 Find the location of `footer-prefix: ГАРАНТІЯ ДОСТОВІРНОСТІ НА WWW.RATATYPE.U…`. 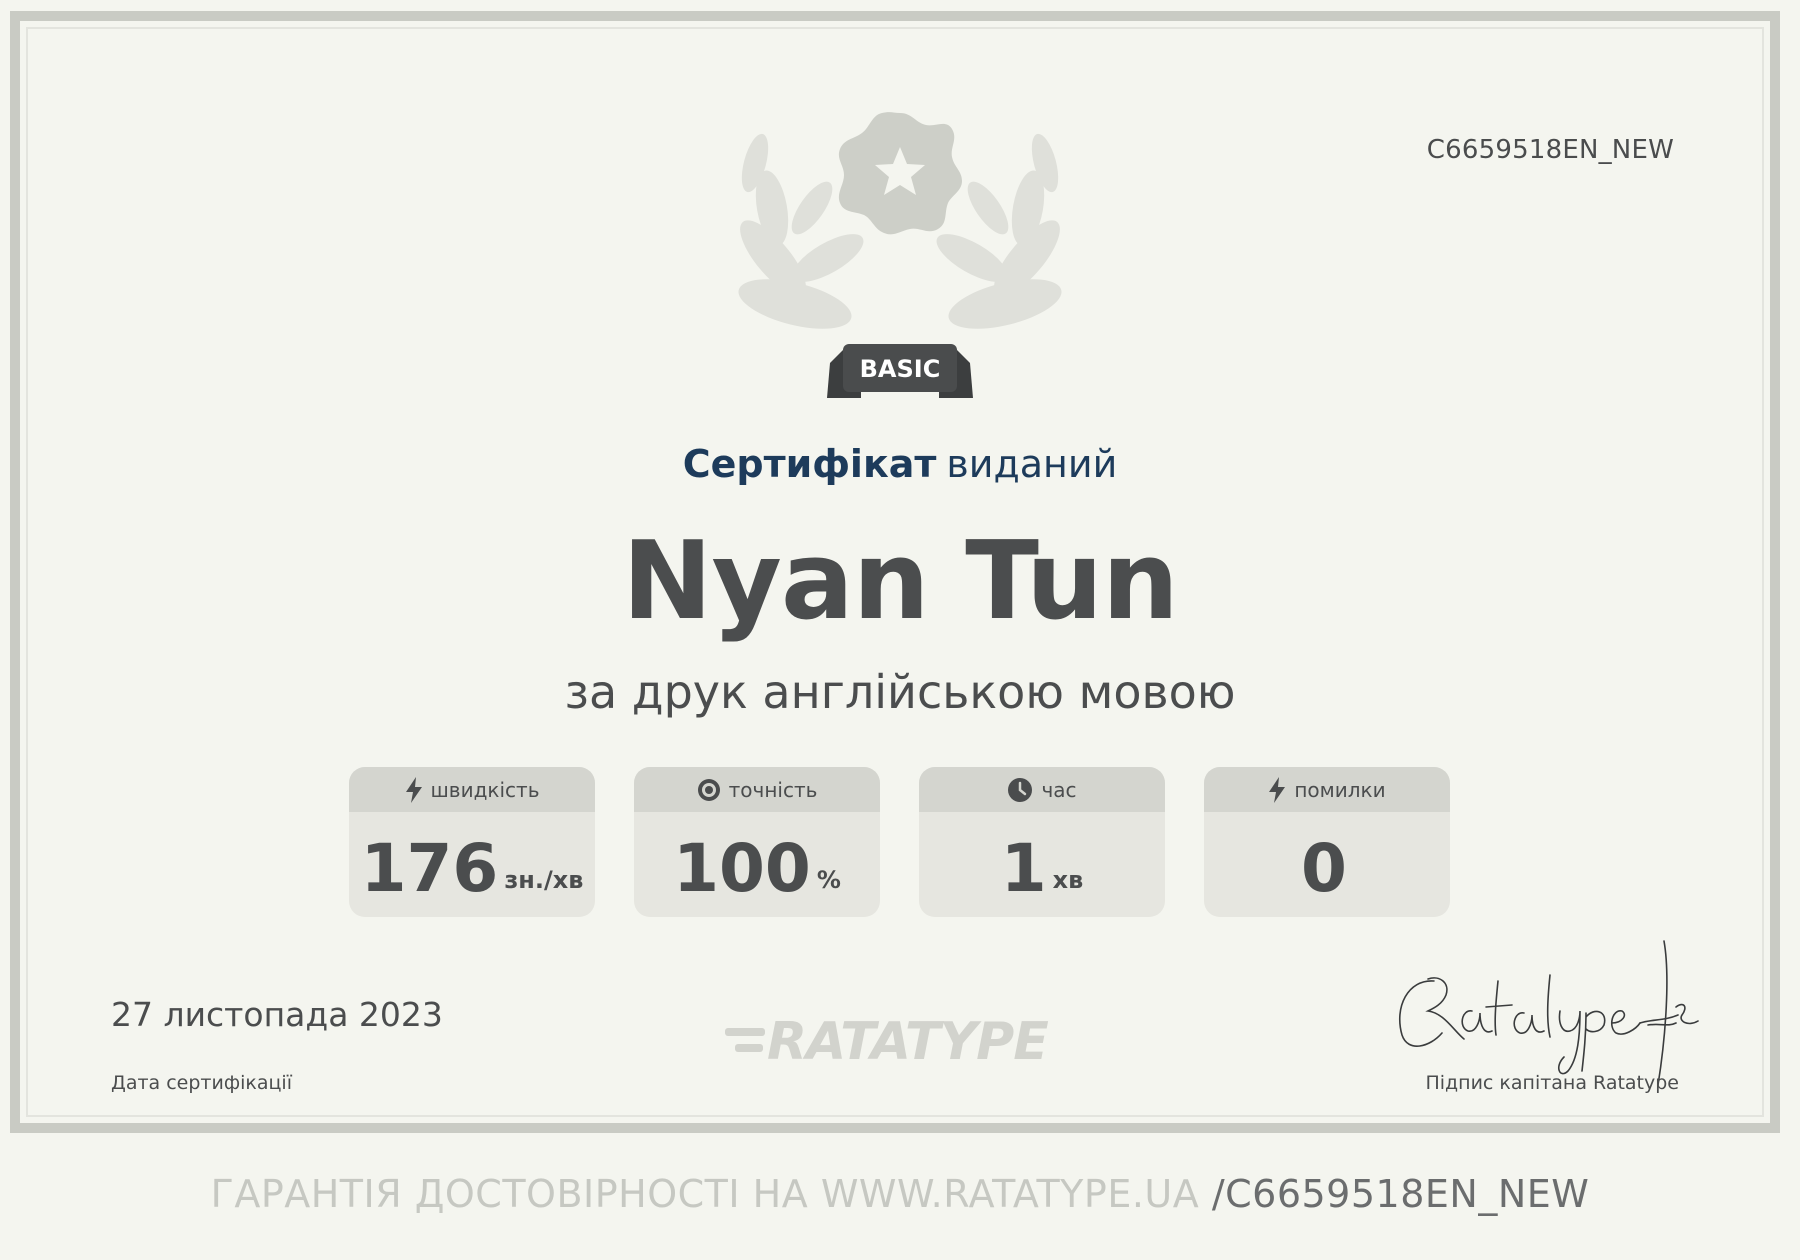

footer-prefix: ГАРАНТІЯ ДОСТОВІРНОСТІ НА WWW.RATATYPE.U… is located at coordinates (705, 1194).